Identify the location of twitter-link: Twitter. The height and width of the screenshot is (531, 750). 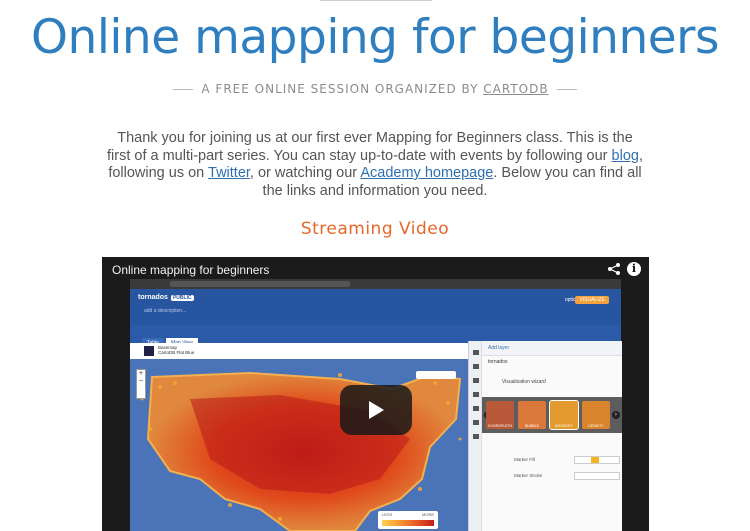
(229, 173).